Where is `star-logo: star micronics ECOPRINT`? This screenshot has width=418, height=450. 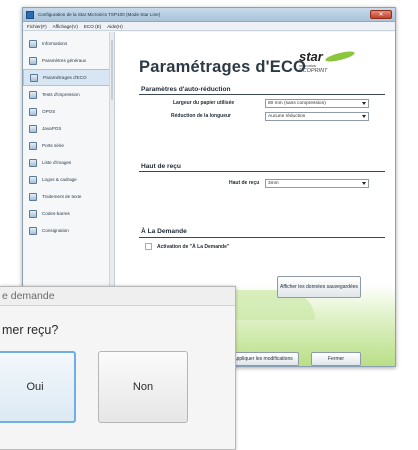 star-logo: star micronics ECOPRINT is located at coordinates (330, 66).